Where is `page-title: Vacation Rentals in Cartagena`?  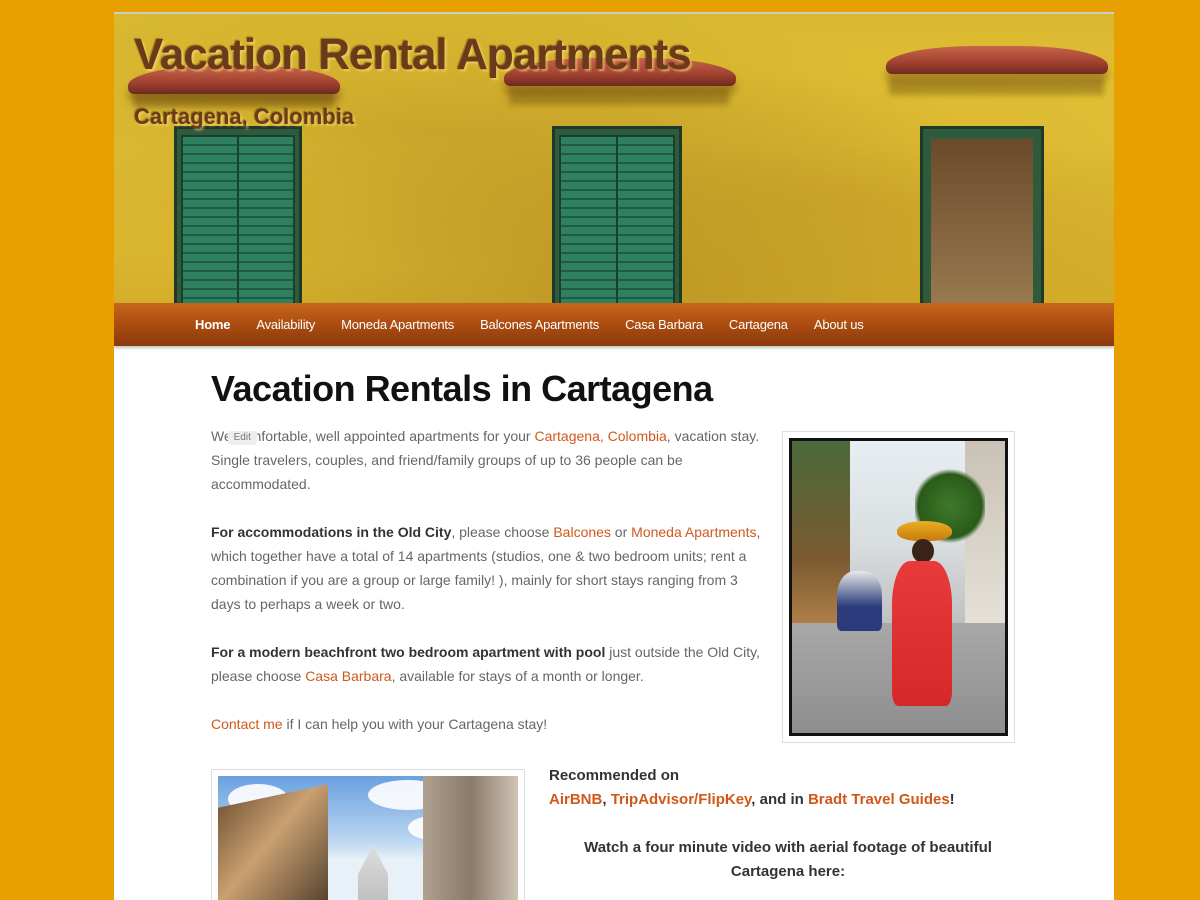
page-title: Vacation Rentals in Cartagena is located at coordinates (462, 388).